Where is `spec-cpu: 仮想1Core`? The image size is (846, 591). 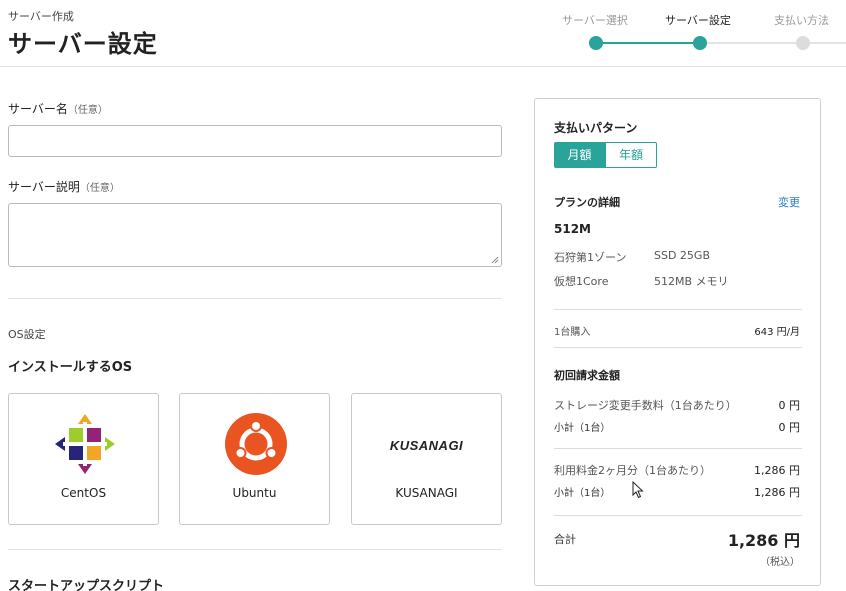 spec-cpu: 仮想1Core is located at coordinates (581, 281).